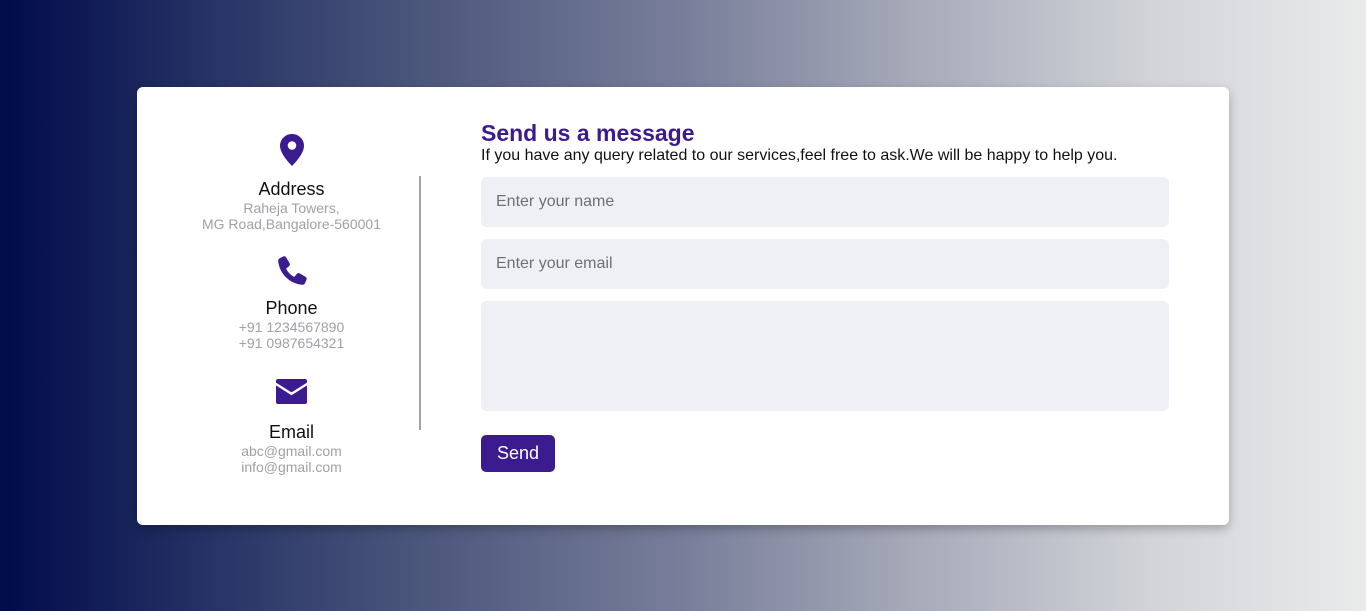  What do you see at coordinates (291, 343) in the screenshot?
I see `phone-line-2: +91 0987654321` at bounding box center [291, 343].